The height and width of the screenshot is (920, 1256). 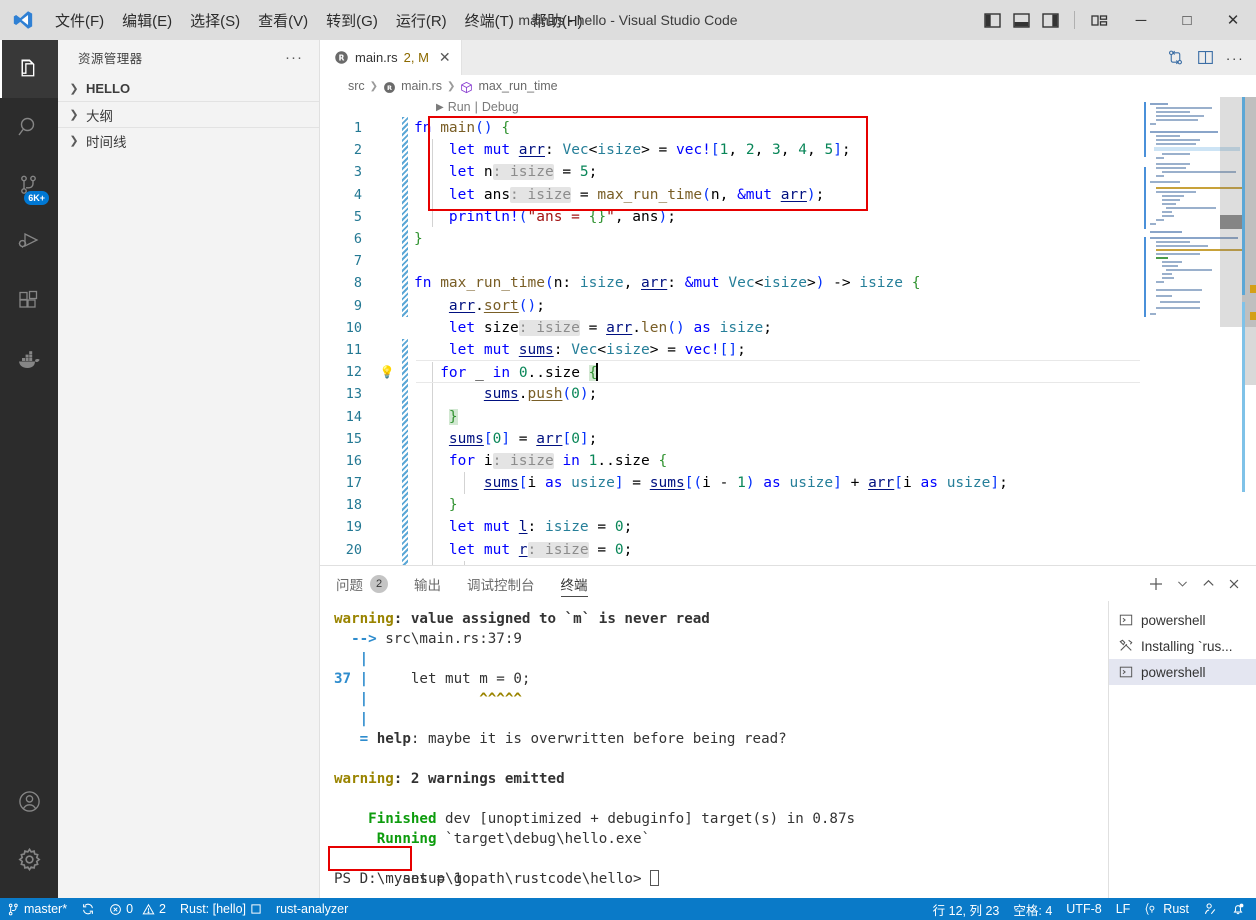 What do you see at coordinates (540, 527) in the screenshot?
I see `code-text: let mut l: isize = 0;` at bounding box center [540, 527].